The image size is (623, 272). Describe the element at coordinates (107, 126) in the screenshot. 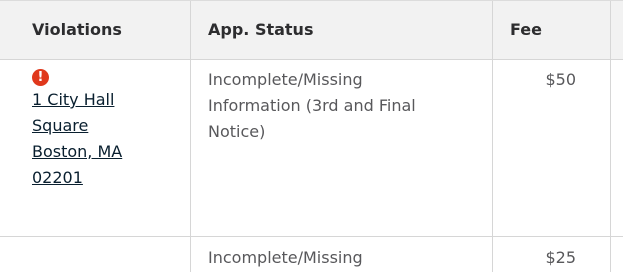

I see `address-line: Square` at that location.